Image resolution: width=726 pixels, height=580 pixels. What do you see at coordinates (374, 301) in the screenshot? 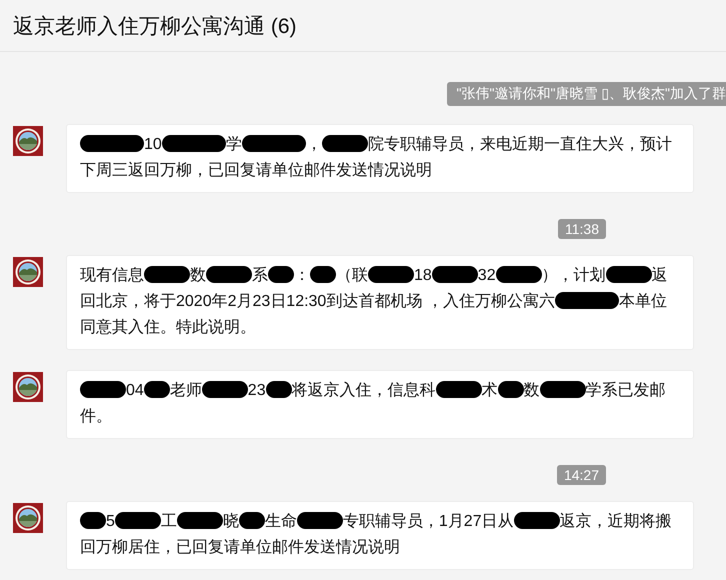
I see `message-text: 现有信息 数 系 ： （联 18 32 ），计划 返回北京，将于2020年2月23日12:30到达首都机场 ，入住万柳公寓六 本单位同意其入住。特此说明。` at bounding box center [374, 301].